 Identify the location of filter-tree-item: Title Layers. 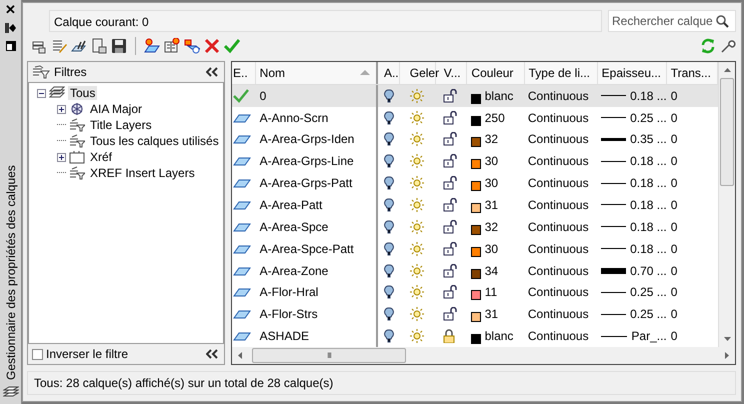
(121, 125).